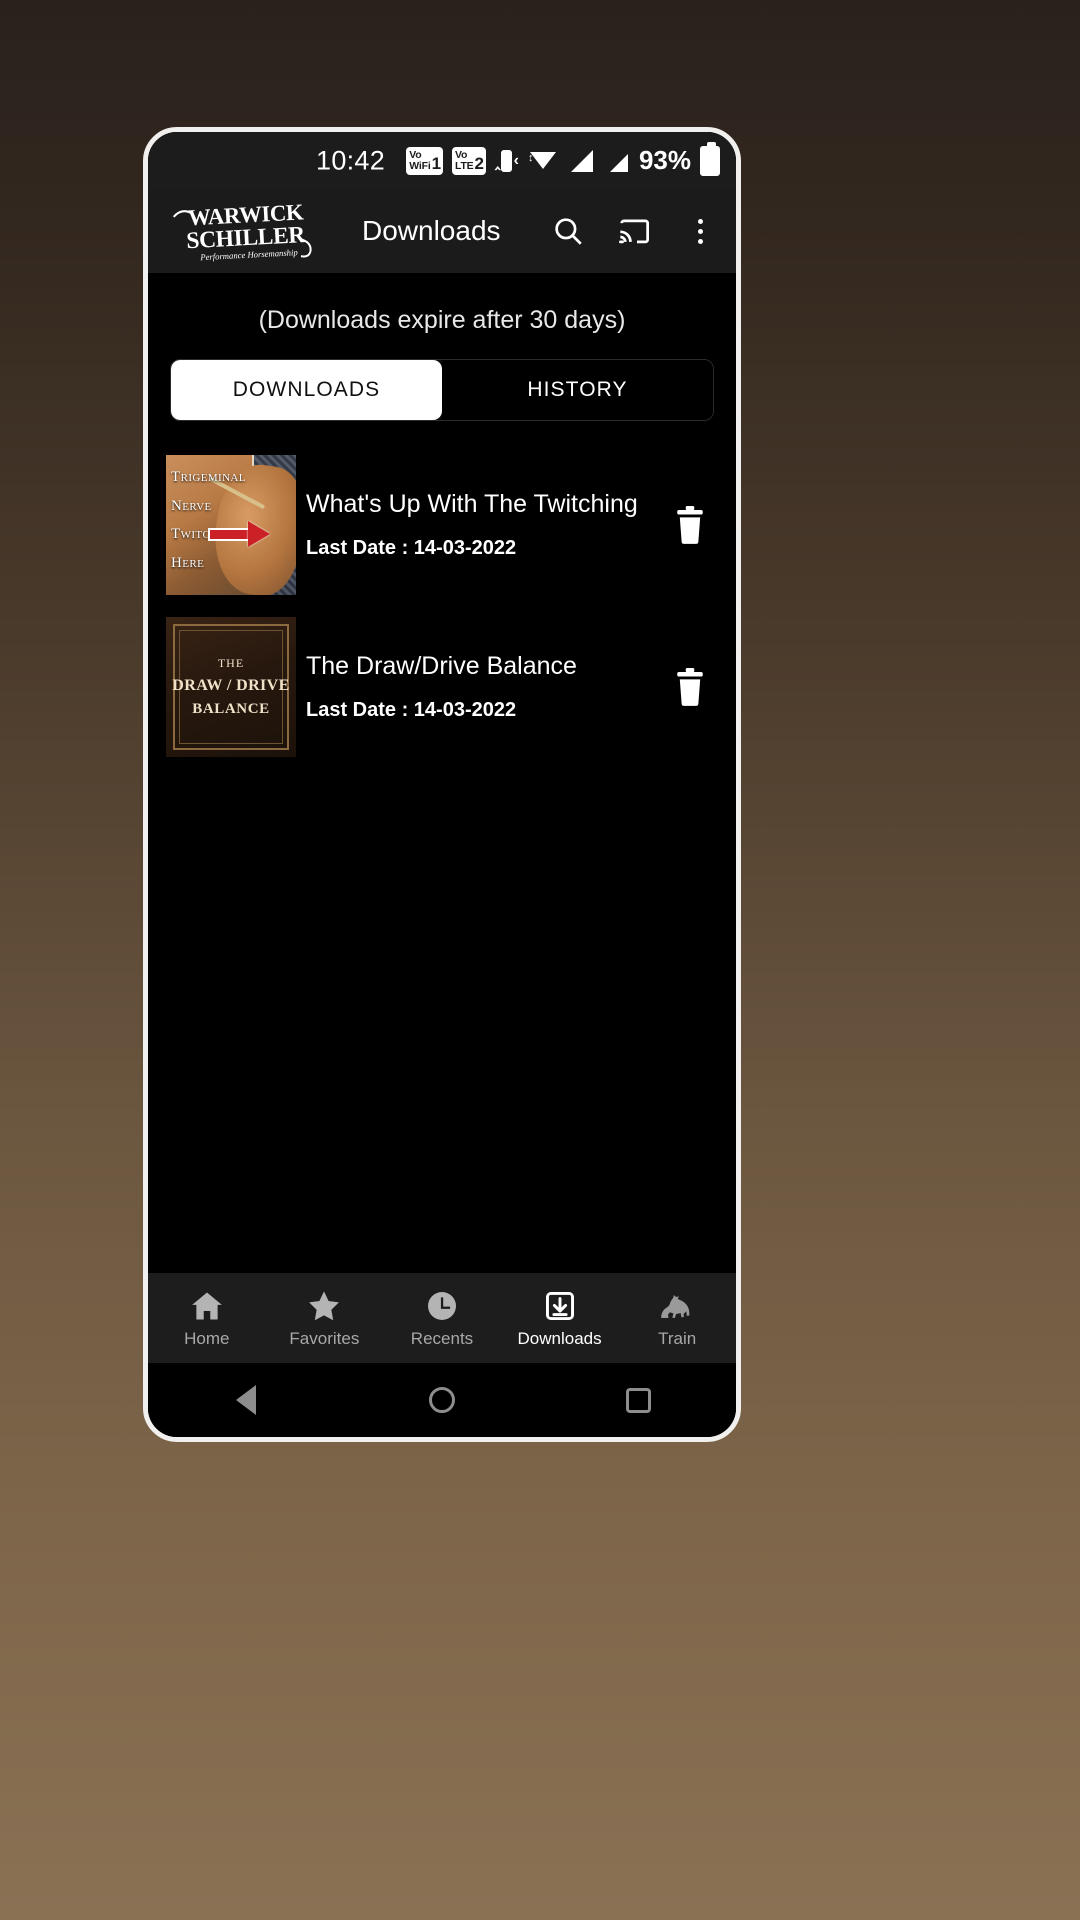 Image resolution: width=1080 pixels, height=1920 pixels. I want to click on download-title: What's Up With The Twitching, so click(472, 504).